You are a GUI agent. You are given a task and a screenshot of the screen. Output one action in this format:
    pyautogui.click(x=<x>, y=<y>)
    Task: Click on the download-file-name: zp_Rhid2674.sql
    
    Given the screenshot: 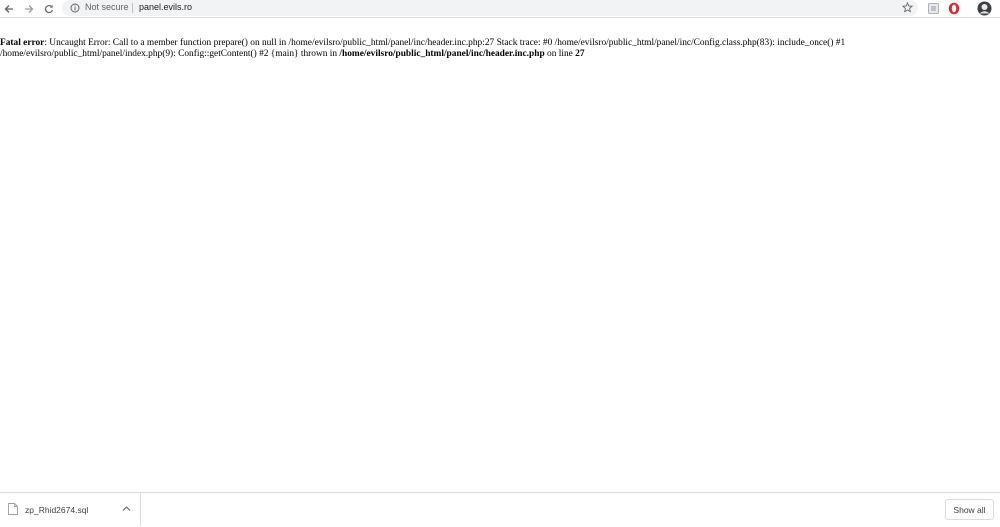 What is the action you would take?
    pyautogui.click(x=56, y=510)
    